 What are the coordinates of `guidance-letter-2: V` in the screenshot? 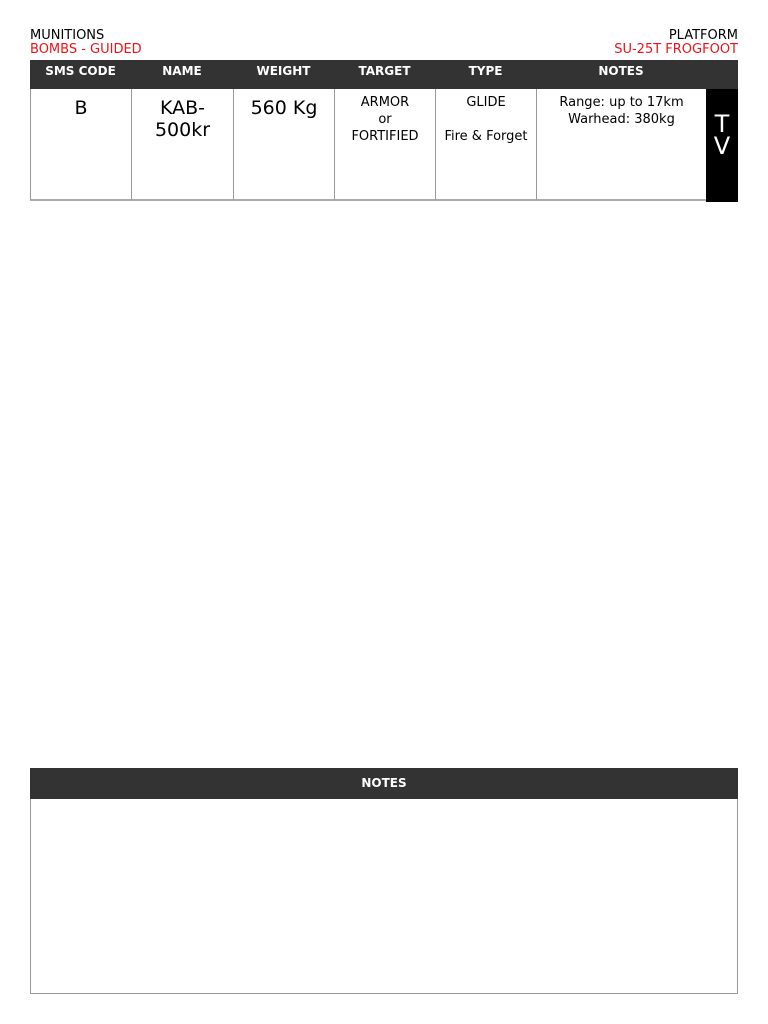 It's located at (722, 146).